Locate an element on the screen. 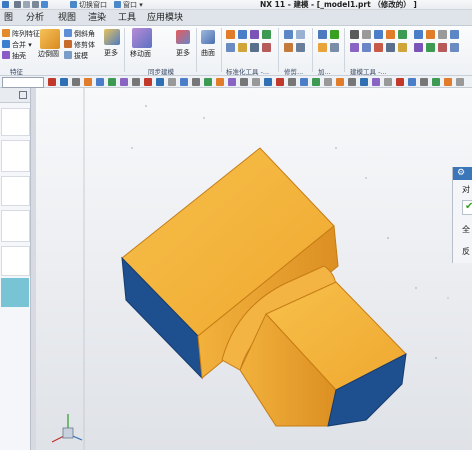 This screenshot has height=450, width=472. move-face-icon is located at coordinates (142, 38).